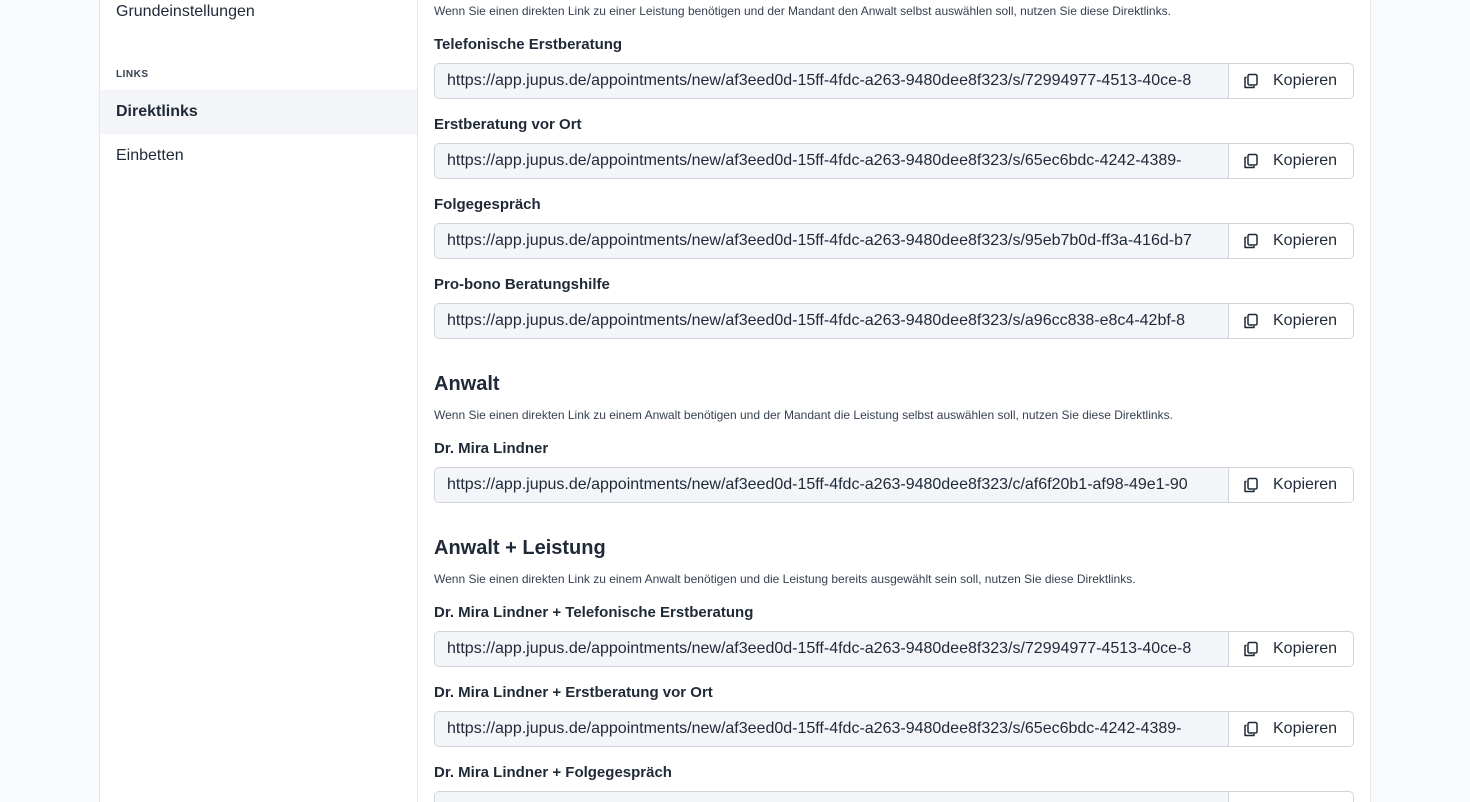  I want to click on link-row-partial, so click(894, 796).